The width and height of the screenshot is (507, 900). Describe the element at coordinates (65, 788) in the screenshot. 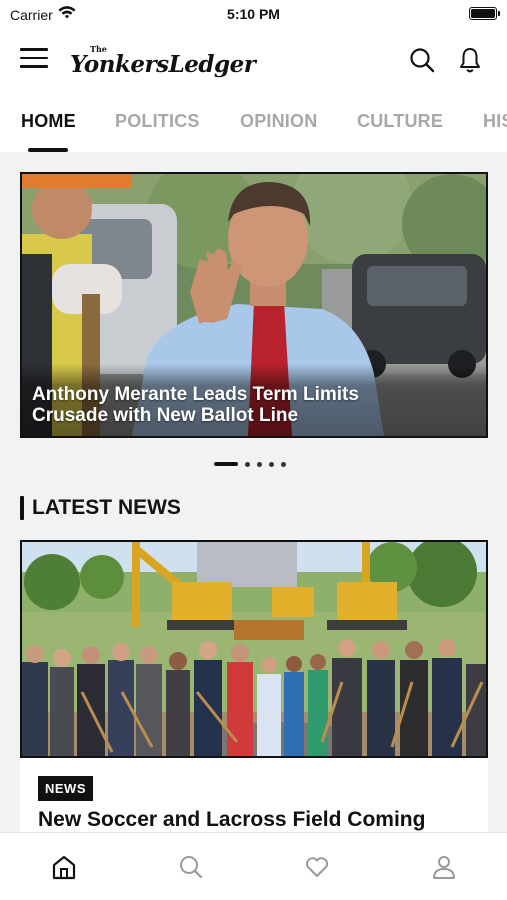

I see `category-badge: NEWS` at that location.